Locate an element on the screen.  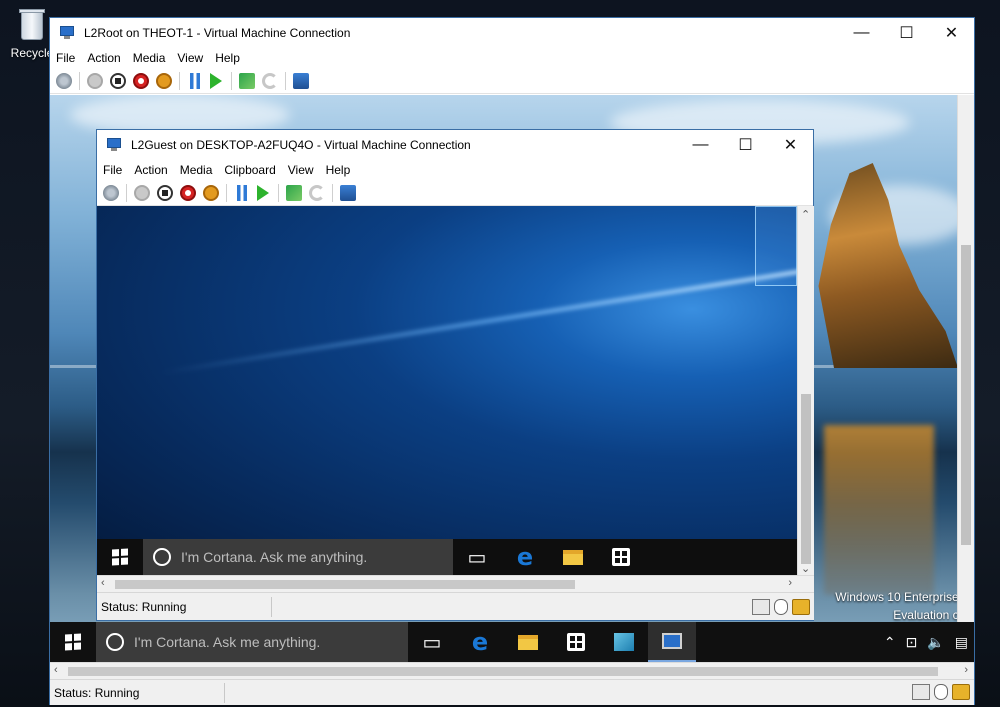
vm-connection-taskbar-button is located at coordinates (672, 642).